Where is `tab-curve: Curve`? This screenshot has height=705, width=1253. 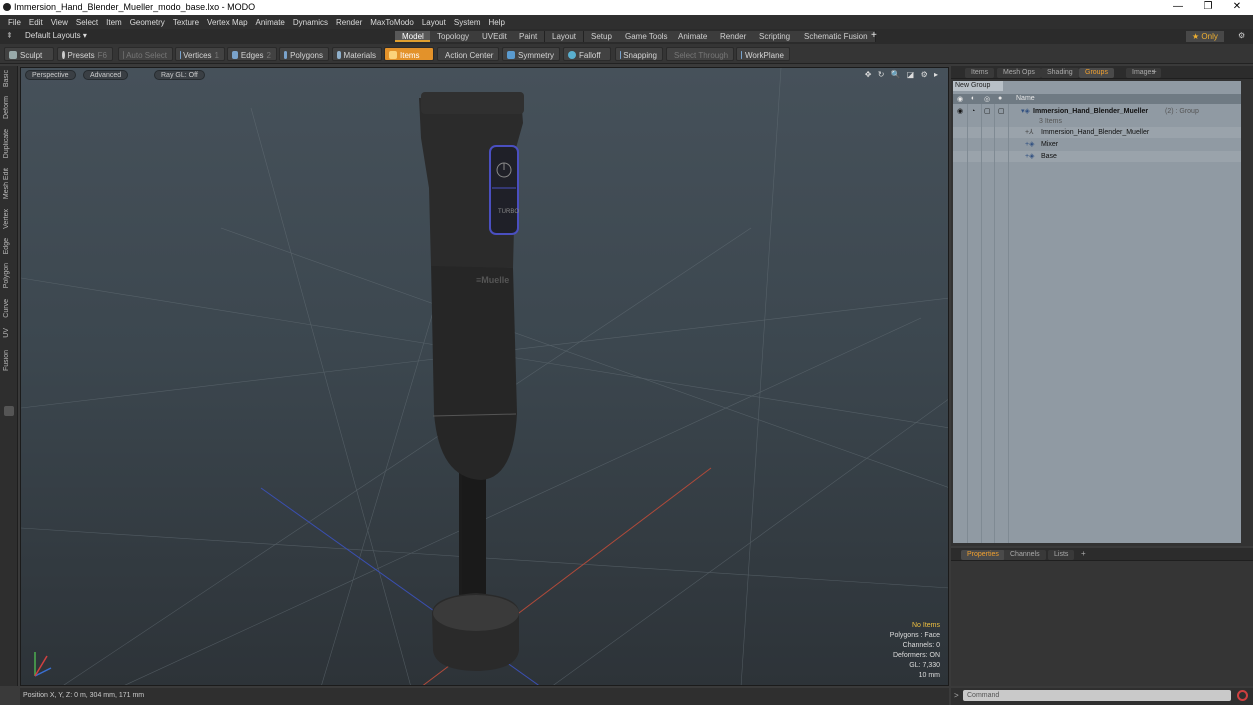
tab-curve: Curve is located at coordinates (9, 308).